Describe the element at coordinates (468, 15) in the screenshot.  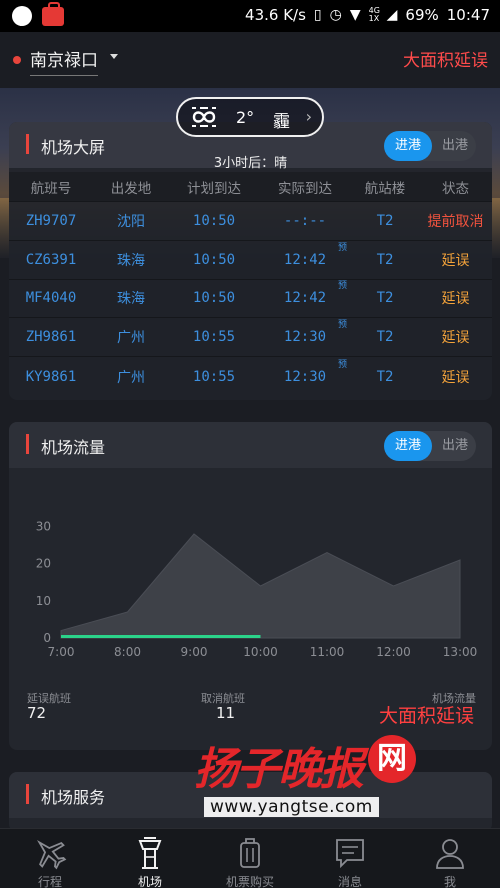
I see `clock: 10:47` at that location.